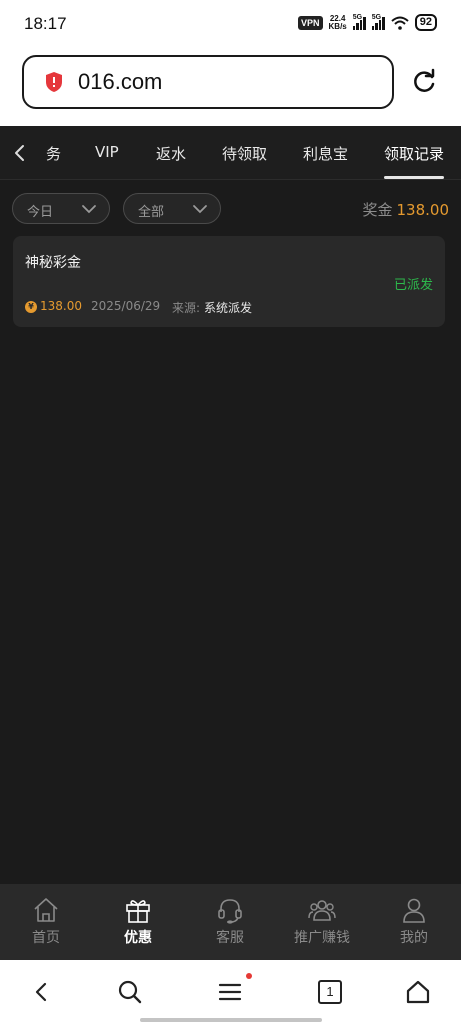 The image size is (461, 1024). What do you see at coordinates (54, 82) in the screenshot?
I see `shield-icon` at bounding box center [54, 82].